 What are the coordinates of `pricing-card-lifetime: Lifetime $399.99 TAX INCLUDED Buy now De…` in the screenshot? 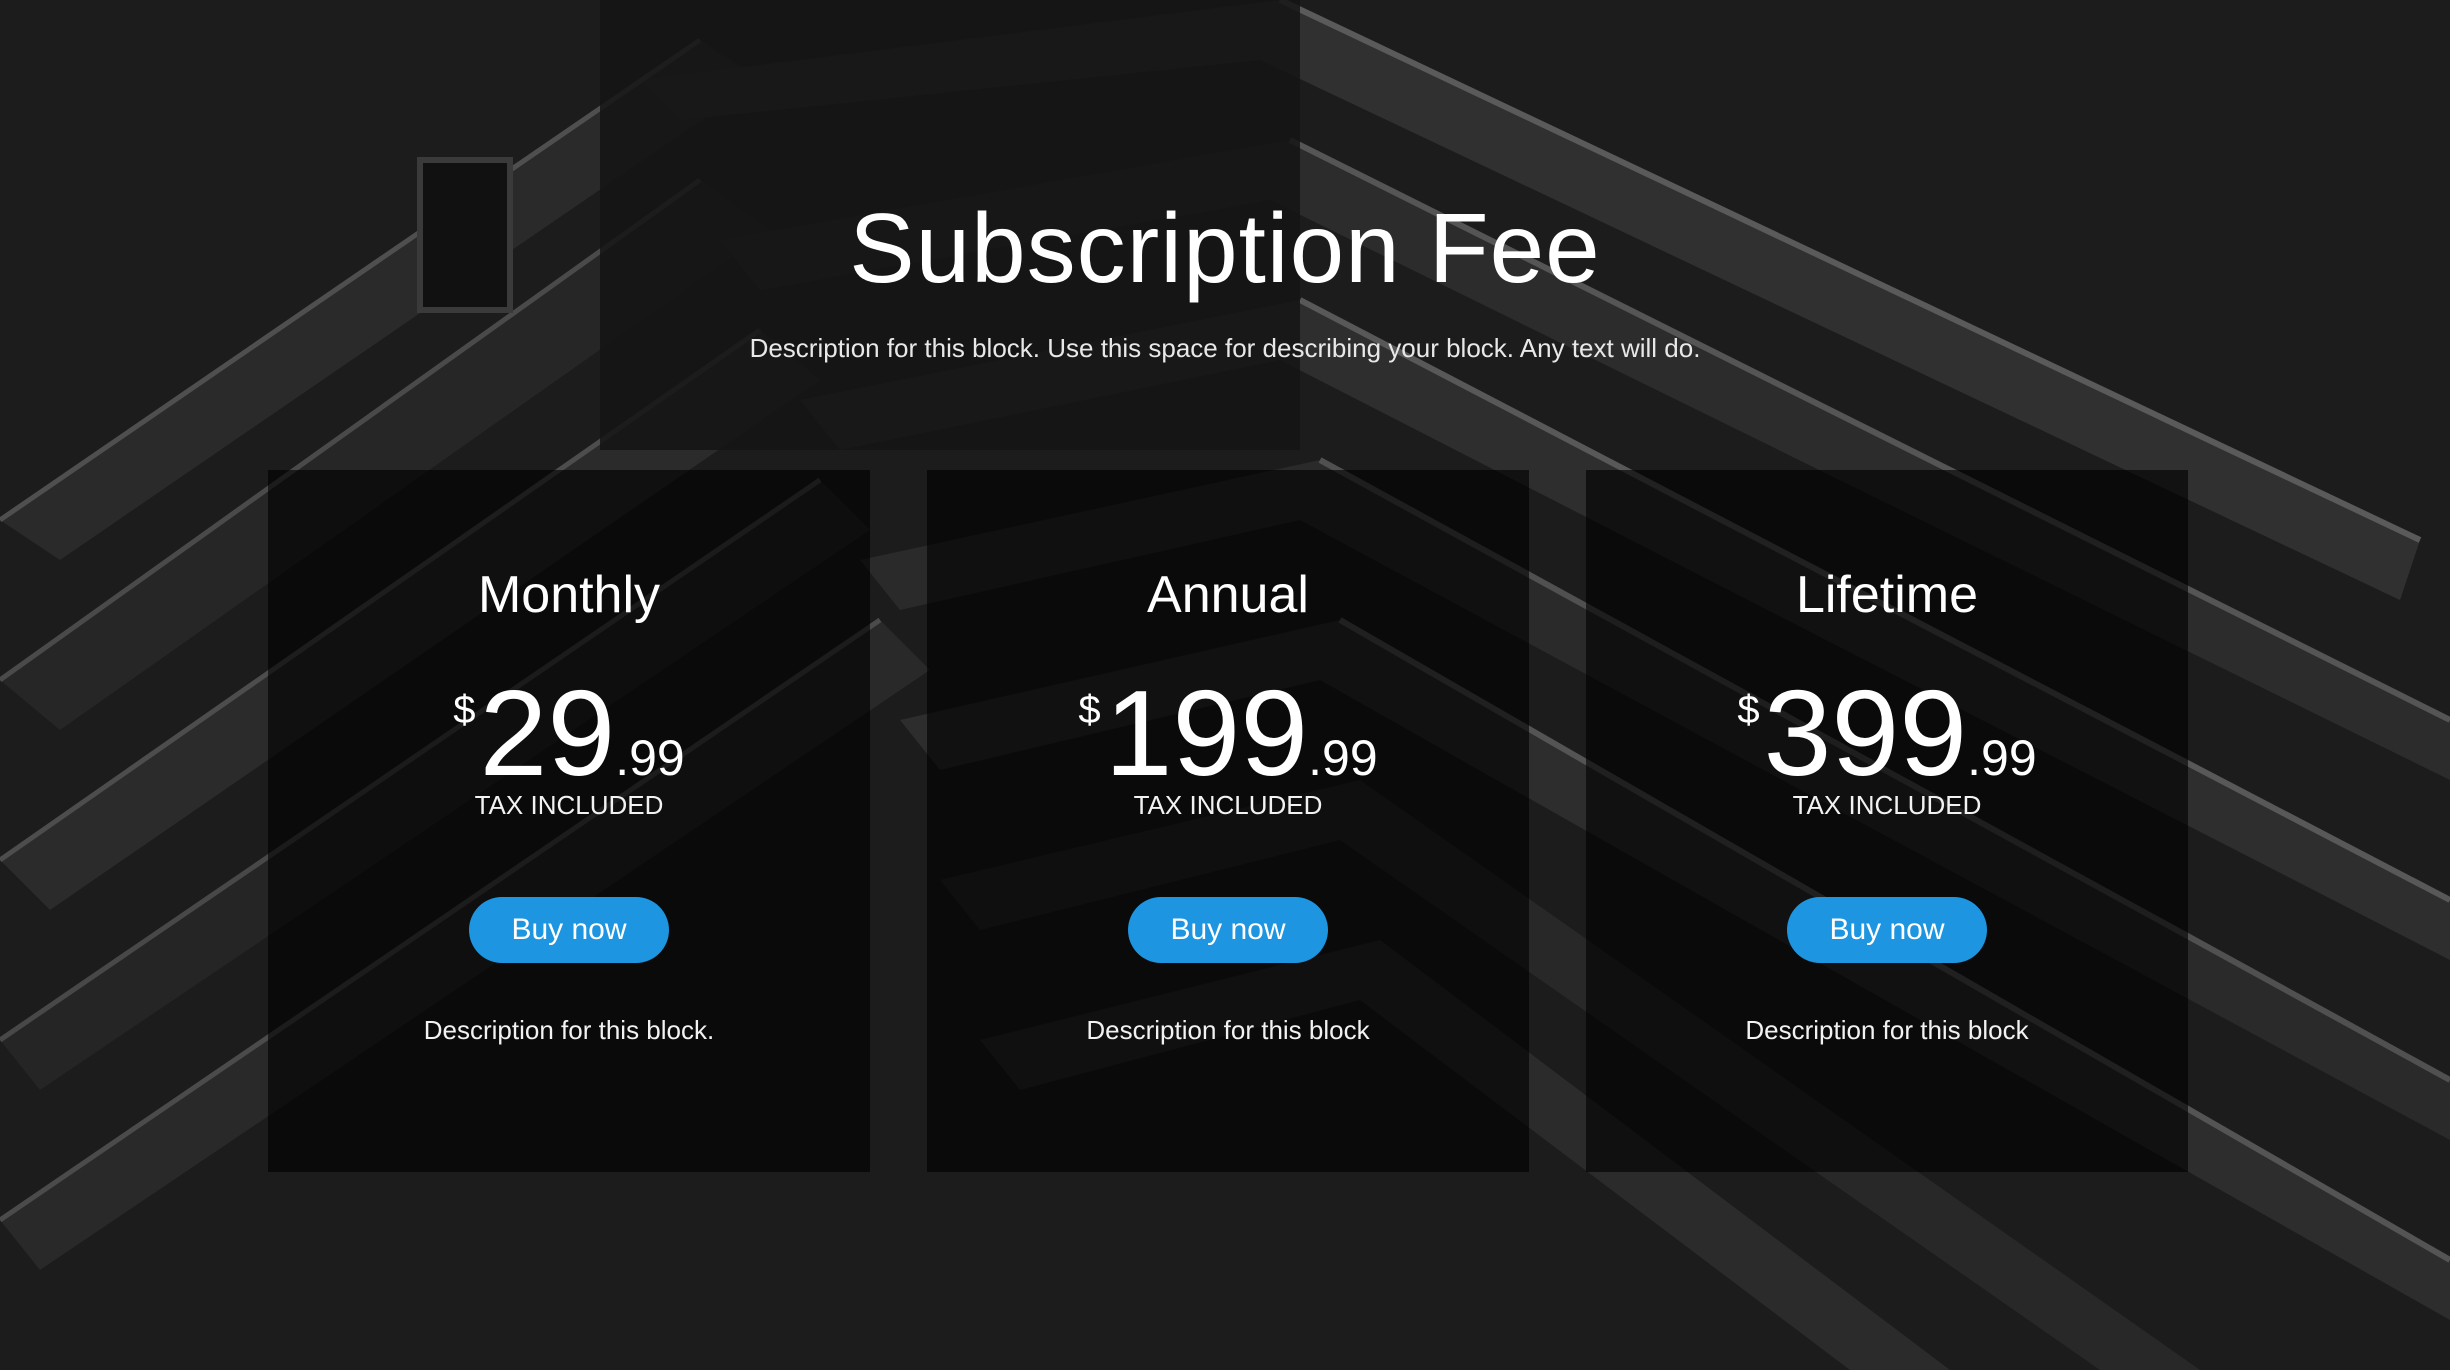 It's located at (1887, 821).